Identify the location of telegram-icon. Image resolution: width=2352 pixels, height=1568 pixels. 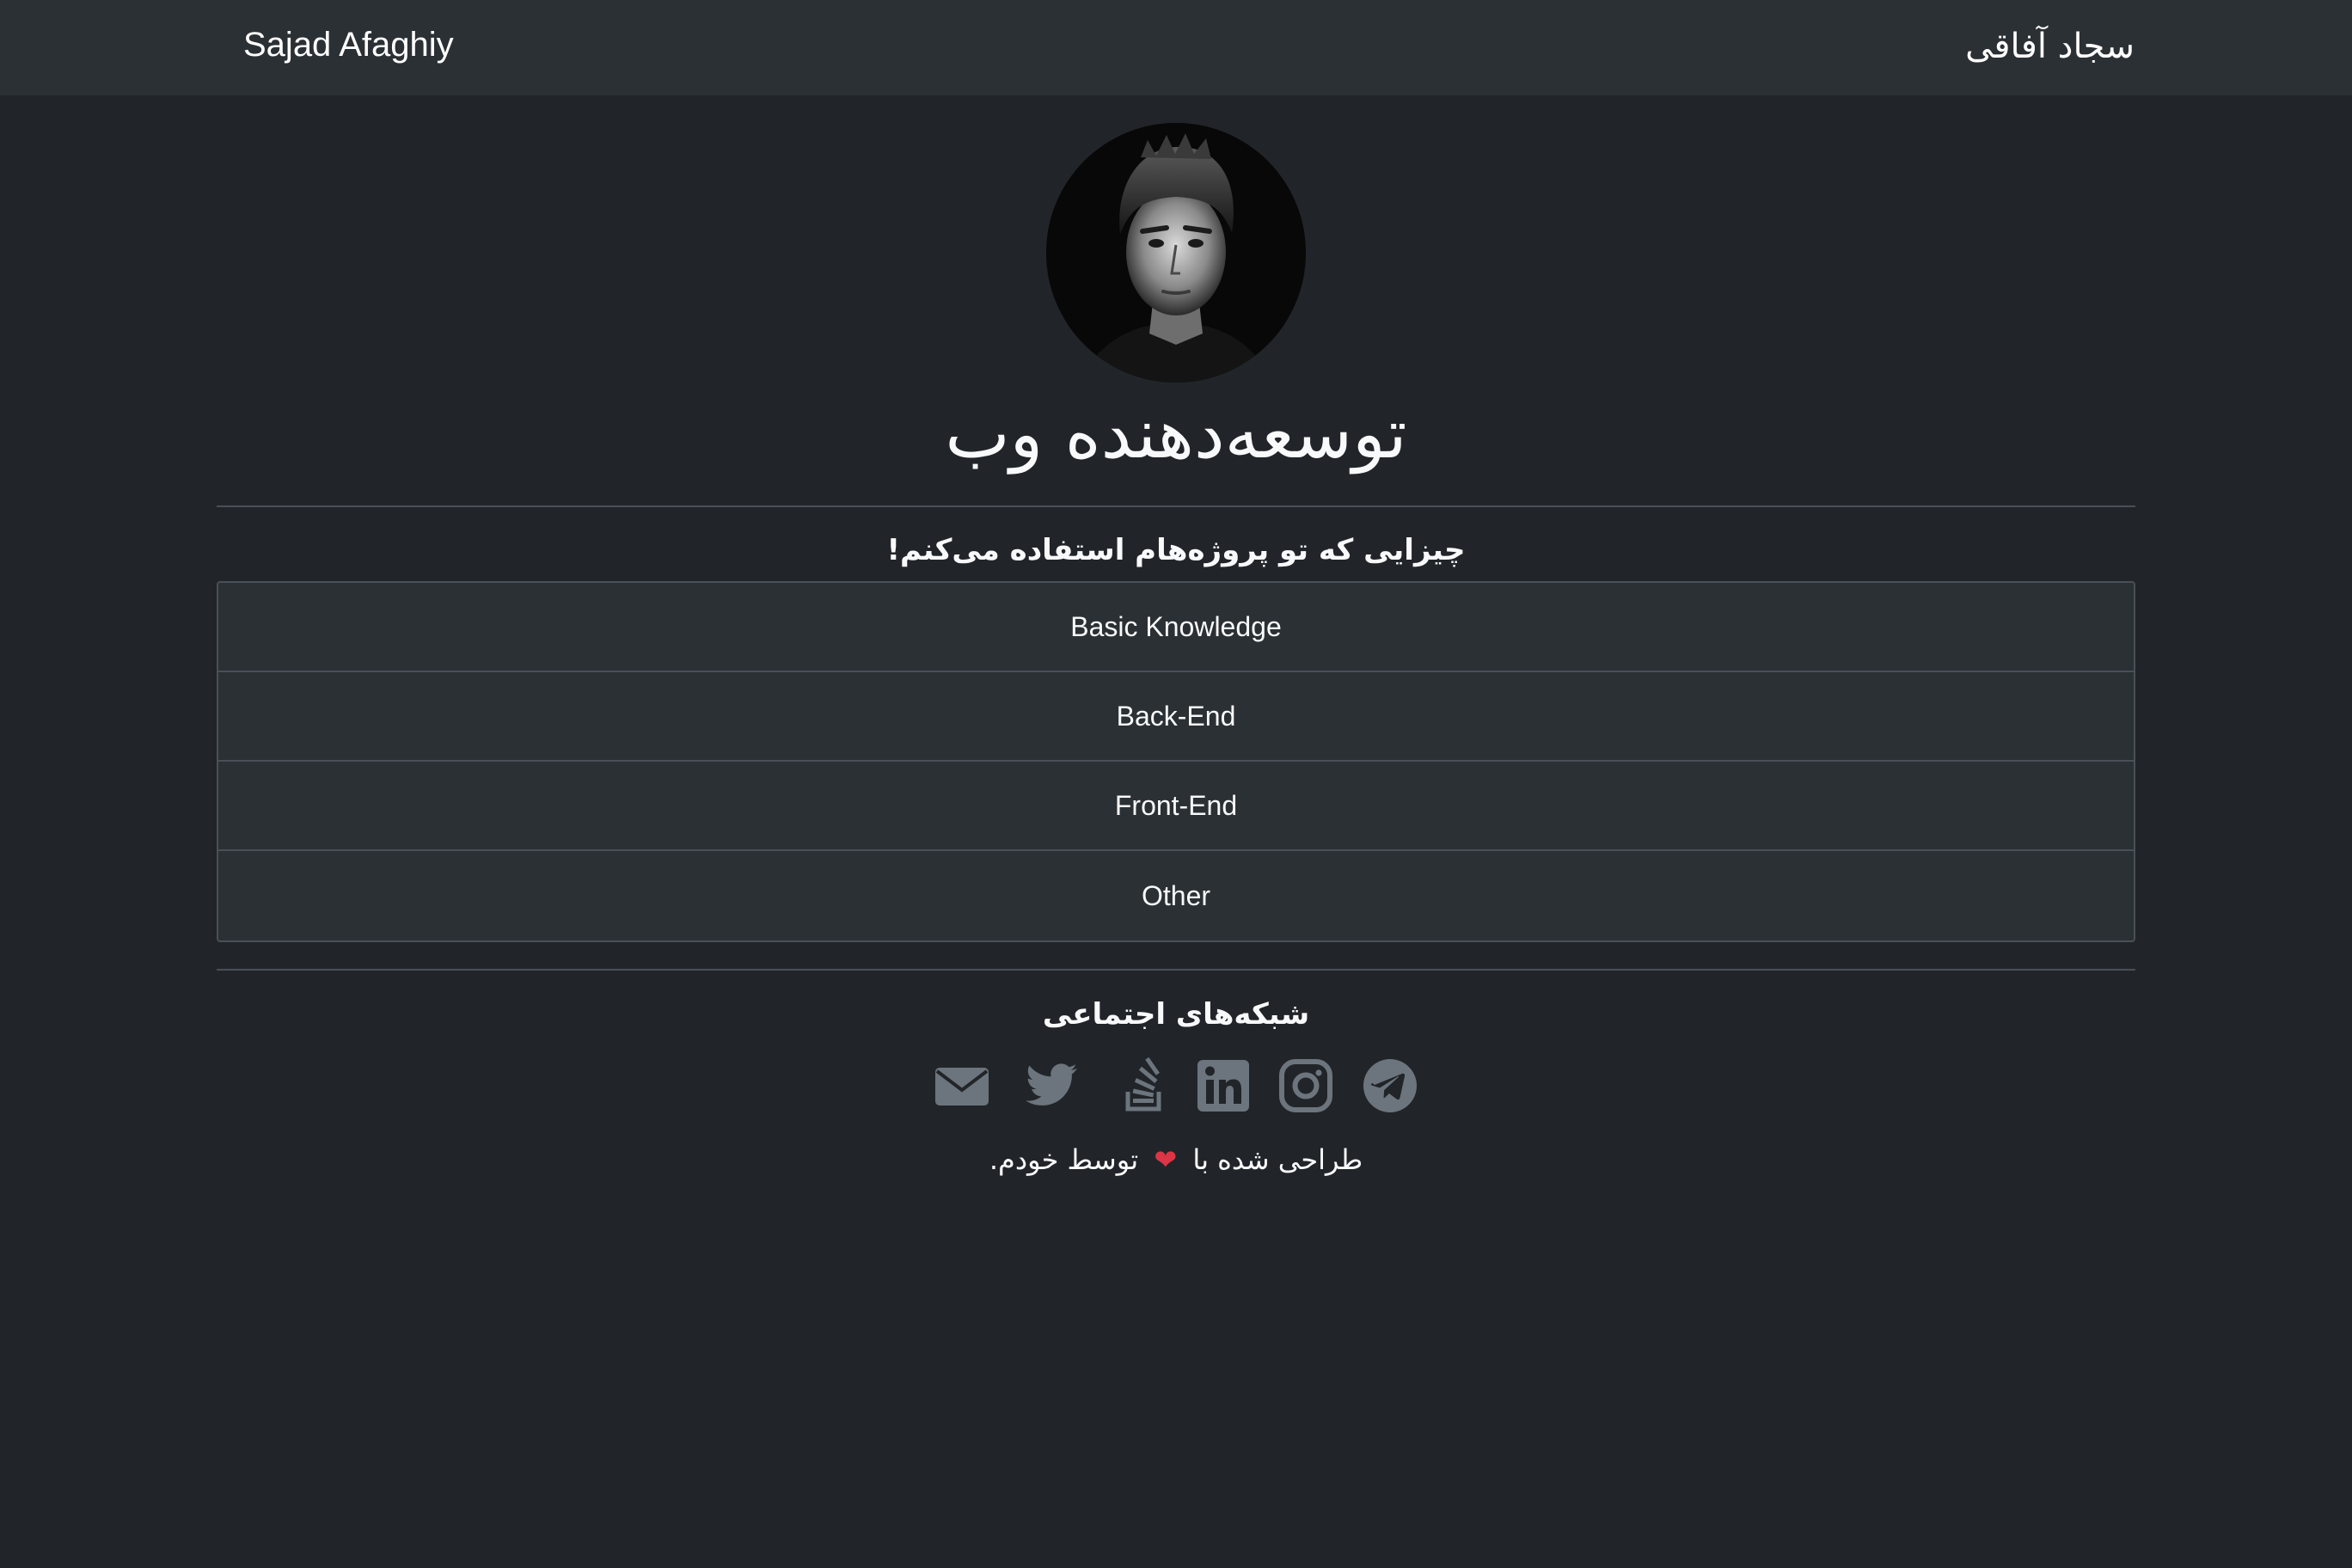
(1390, 1085).